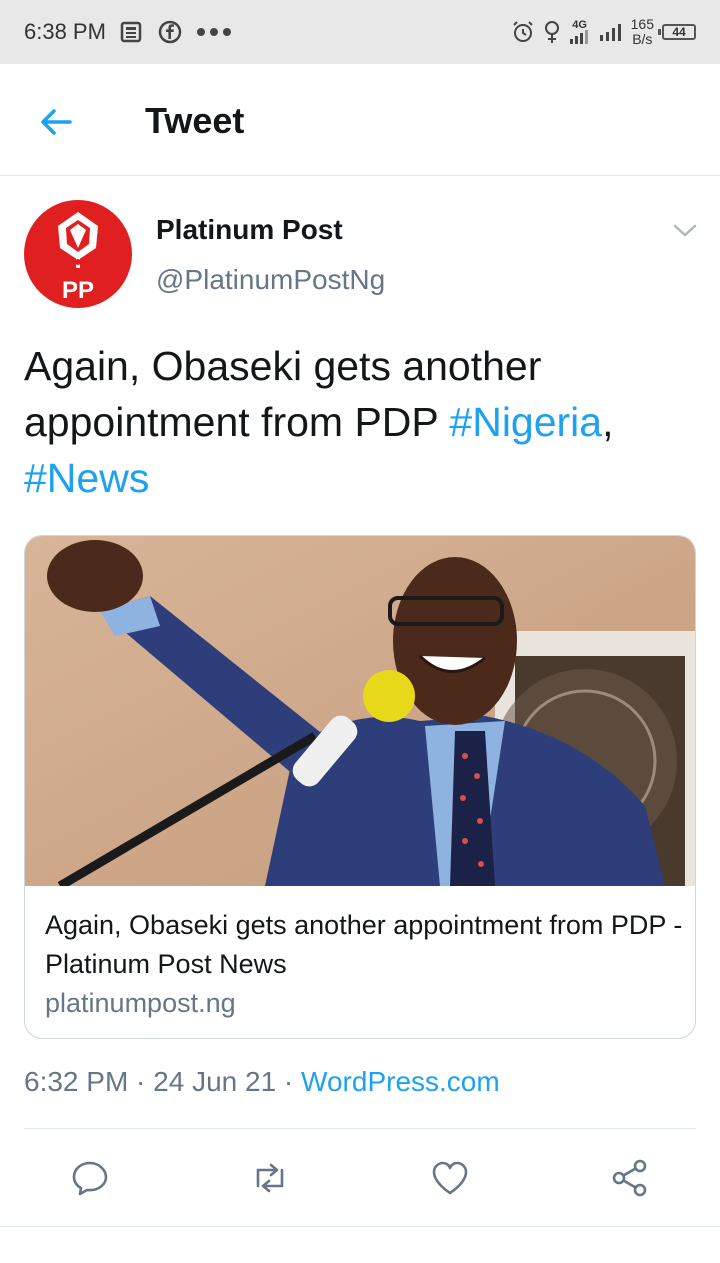 This screenshot has width=720, height=1263. I want to click on speed-unit: B/s, so click(642, 39).